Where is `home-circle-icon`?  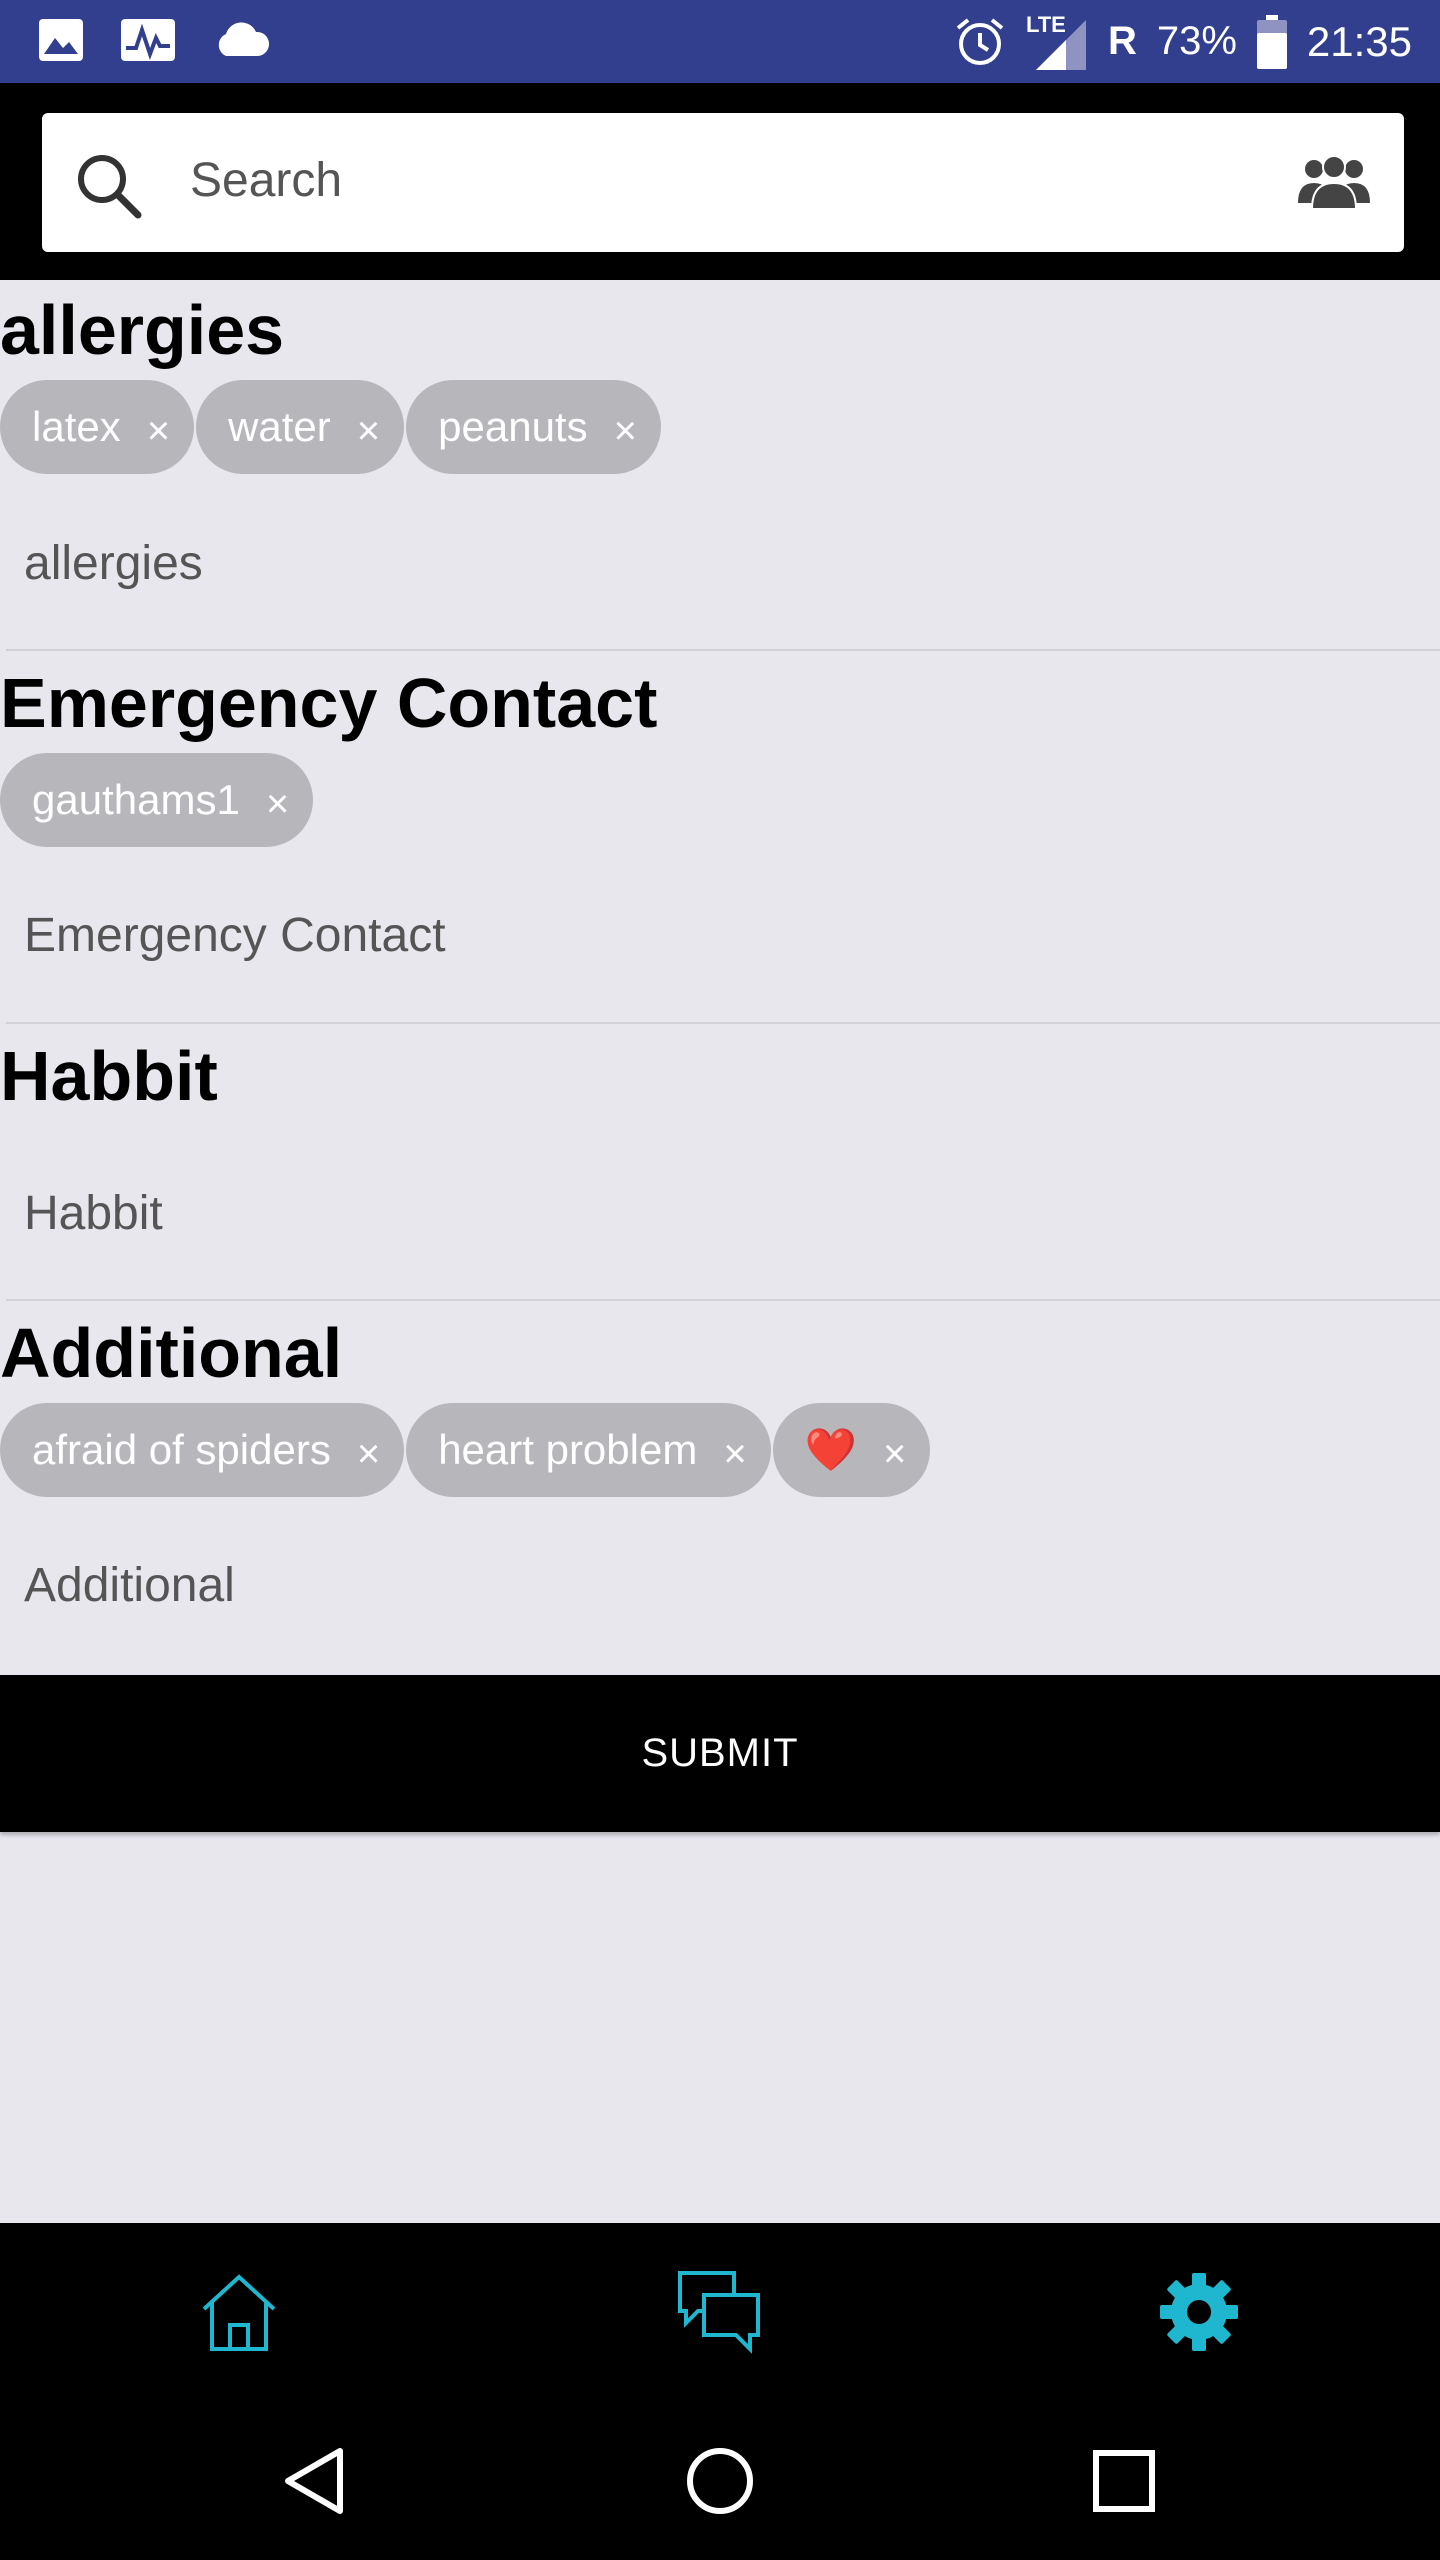 home-circle-icon is located at coordinates (720, 2481).